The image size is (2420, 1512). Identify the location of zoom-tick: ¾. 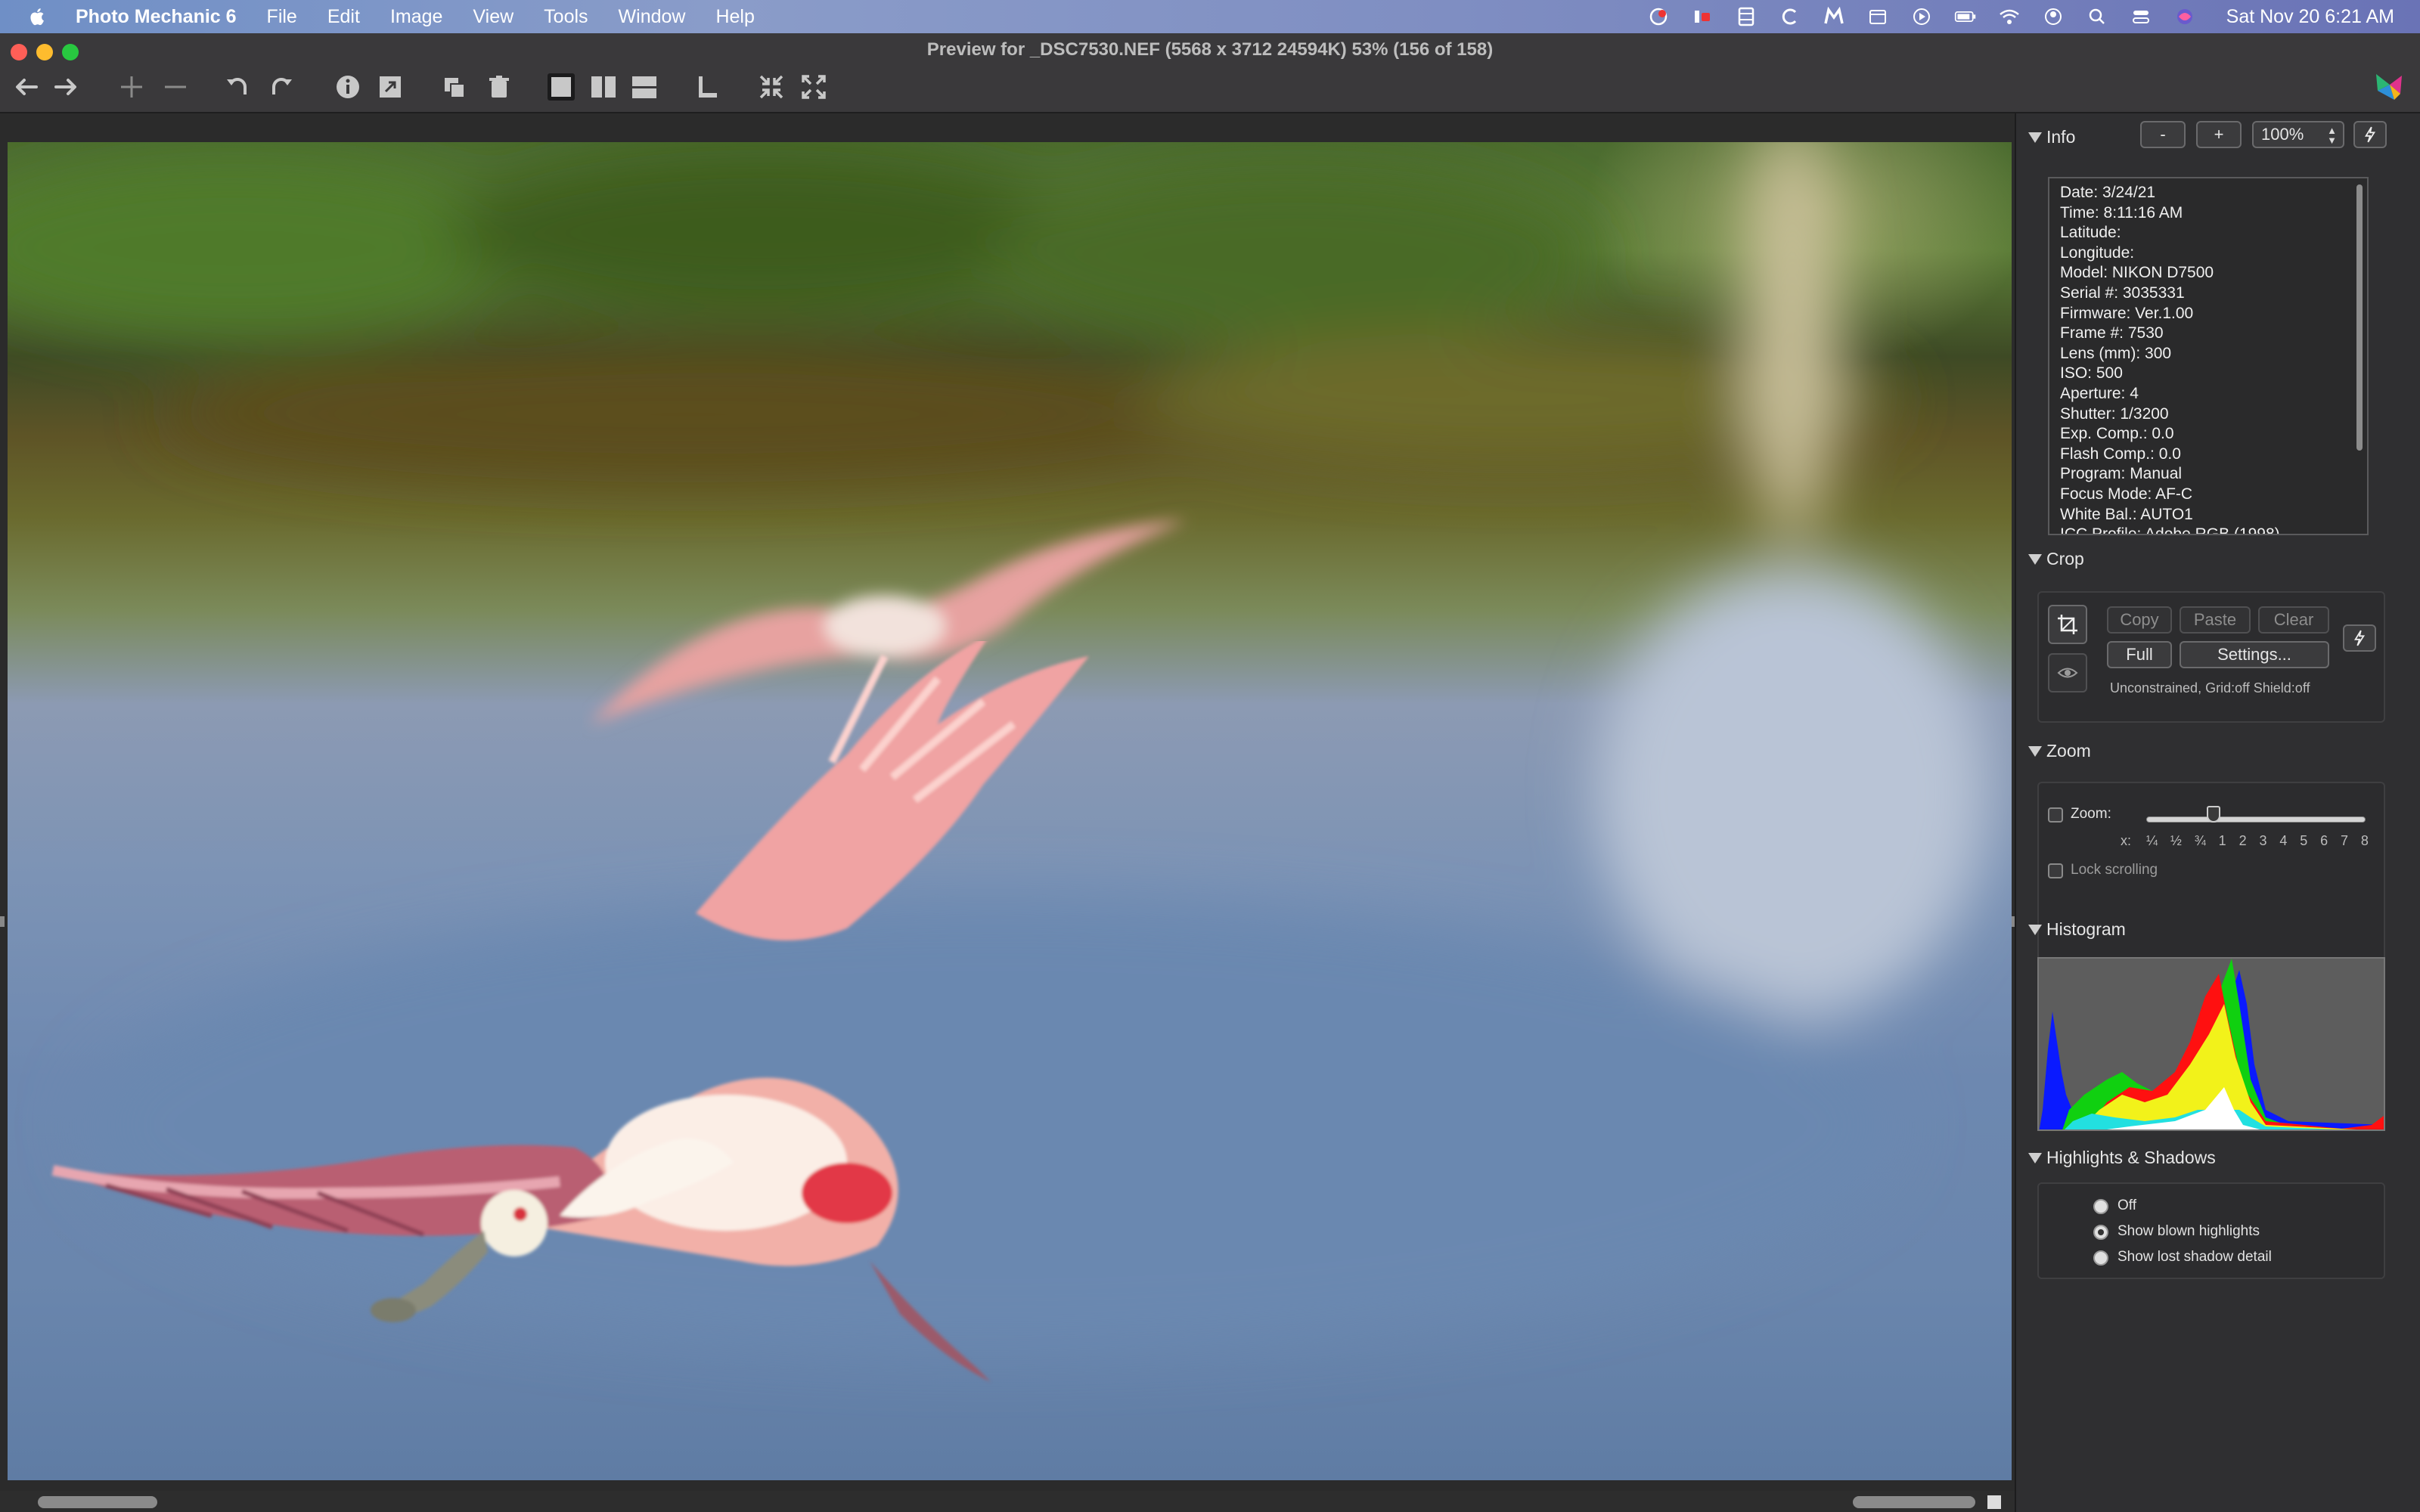
(2200, 841).